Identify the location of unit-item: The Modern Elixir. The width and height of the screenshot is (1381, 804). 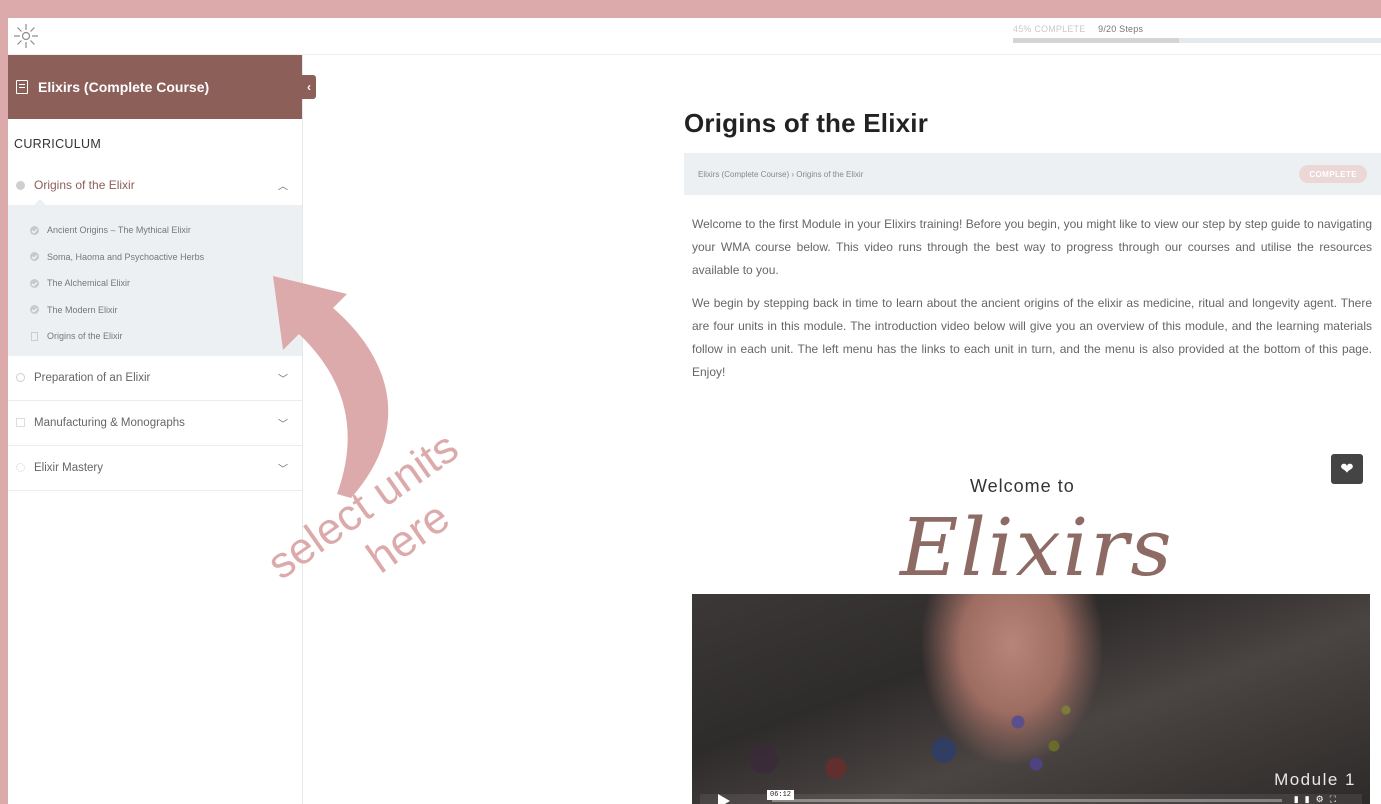
(155, 310).